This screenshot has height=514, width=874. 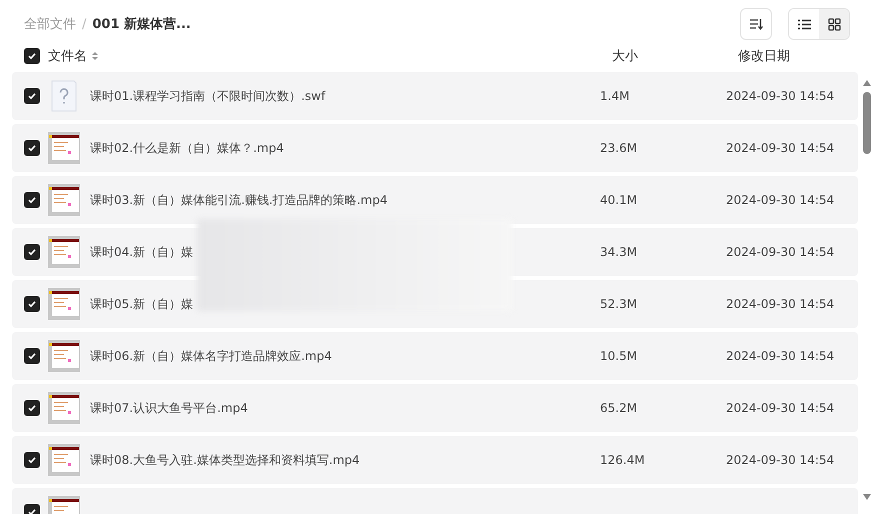 What do you see at coordinates (619, 304) in the screenshot?
I see `file-size: 52.3M` at bounding box center [619, 304].